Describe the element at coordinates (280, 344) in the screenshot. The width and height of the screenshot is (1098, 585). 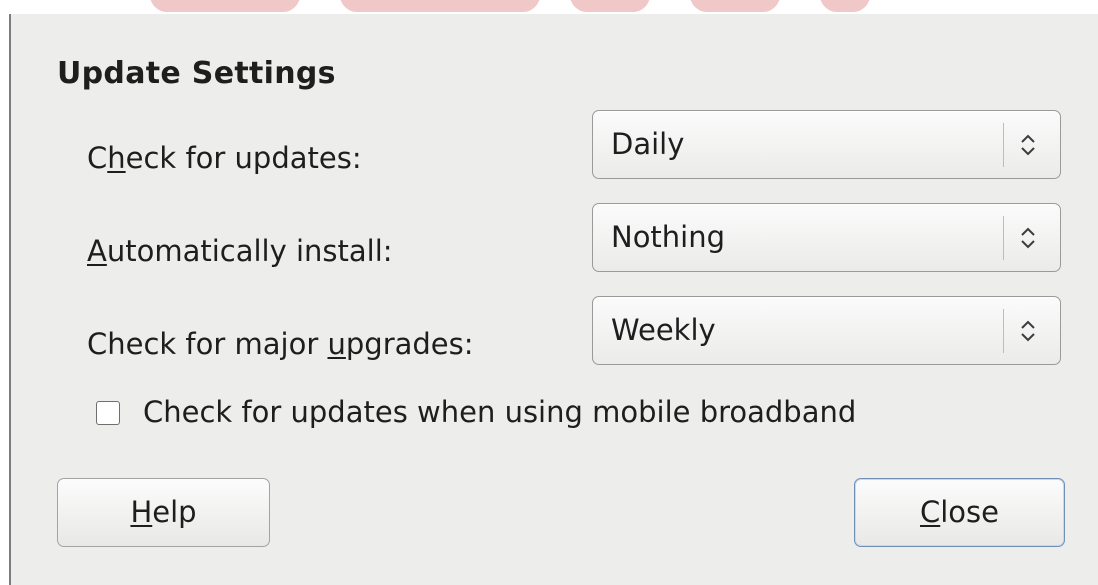
I see `check-for-major-upgrades-label: Check for major upgrades:` at that location.